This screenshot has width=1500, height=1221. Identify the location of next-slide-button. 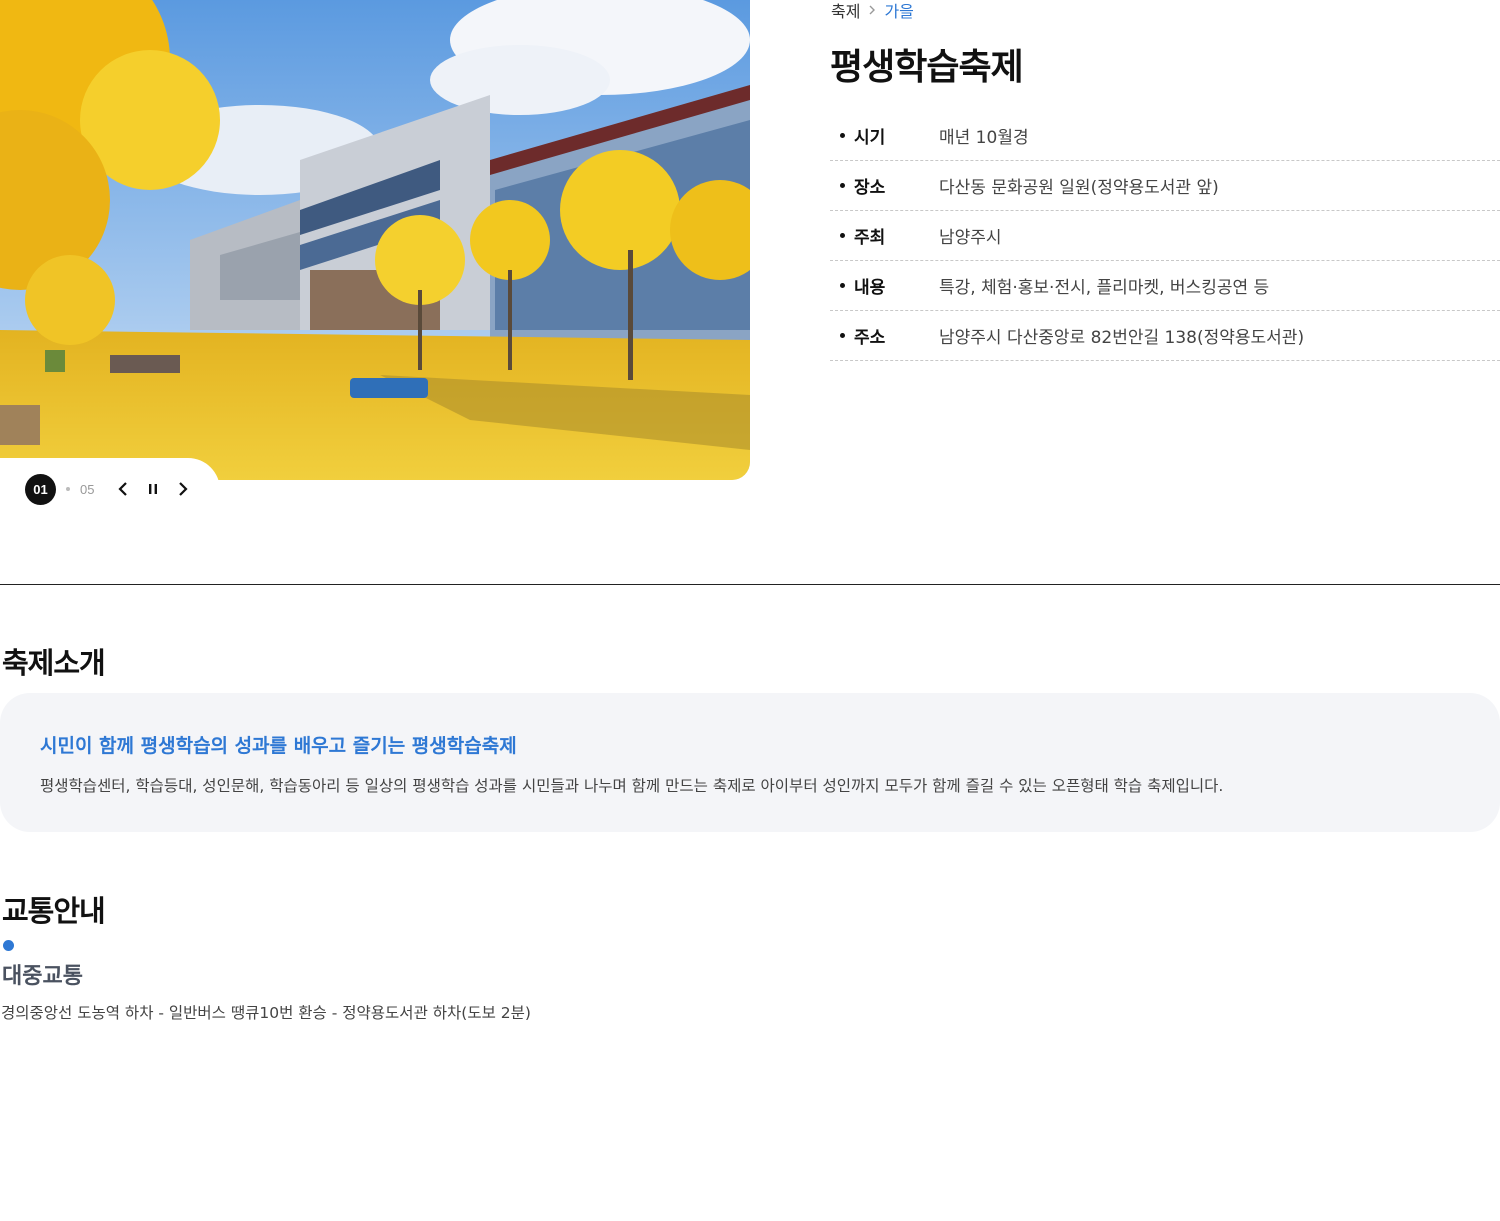
(183, 489).